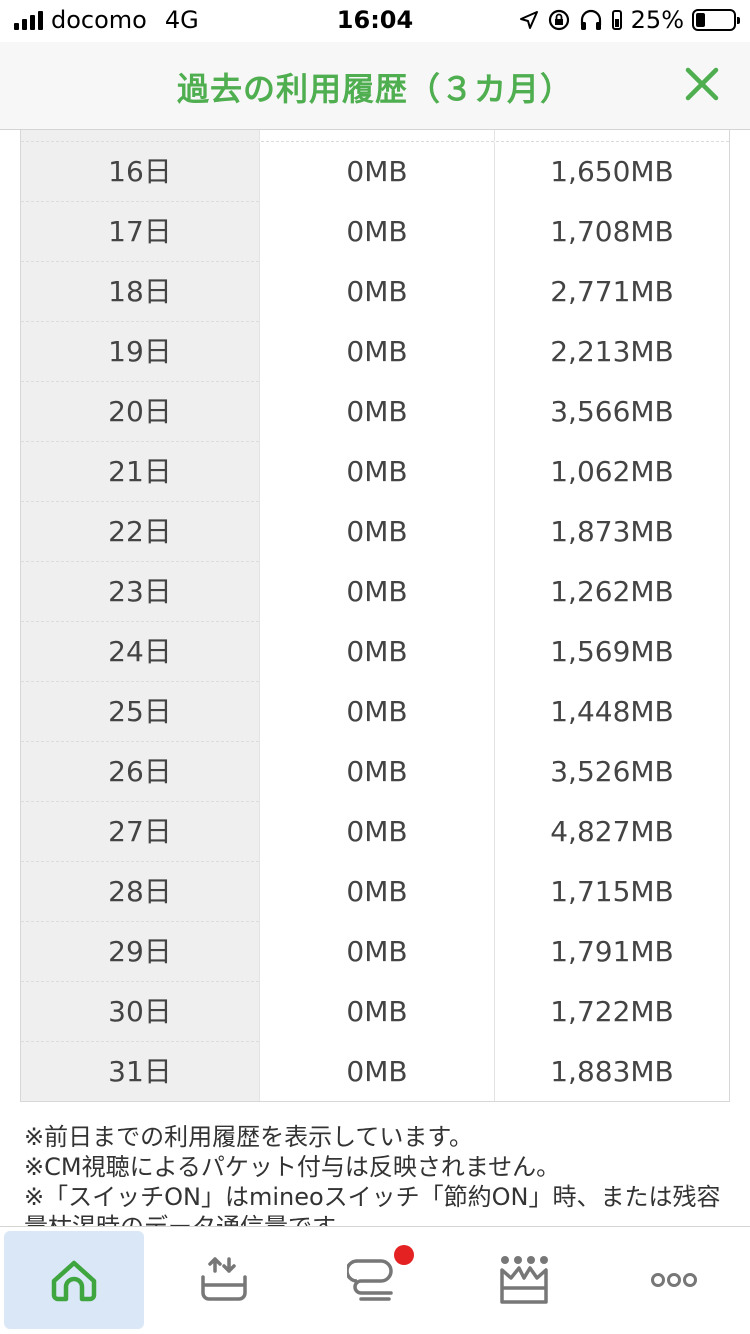 This screenshot has height=1334, width=750. What do you see at coordinates (611, 712) in the screenshot?
I see `usage-cell: 1,448MB` at bounding box center [611, 712].